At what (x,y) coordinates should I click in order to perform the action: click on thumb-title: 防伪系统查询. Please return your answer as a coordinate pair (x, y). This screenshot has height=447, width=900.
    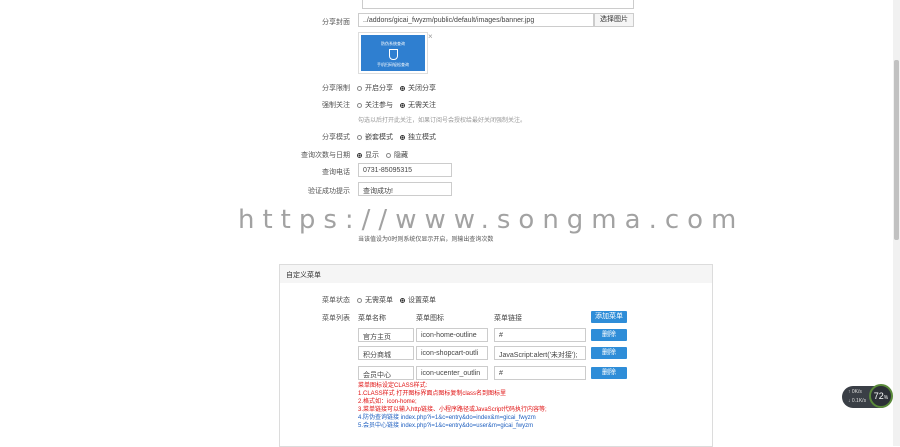
    Looking at the image, I should click on (393, 43).